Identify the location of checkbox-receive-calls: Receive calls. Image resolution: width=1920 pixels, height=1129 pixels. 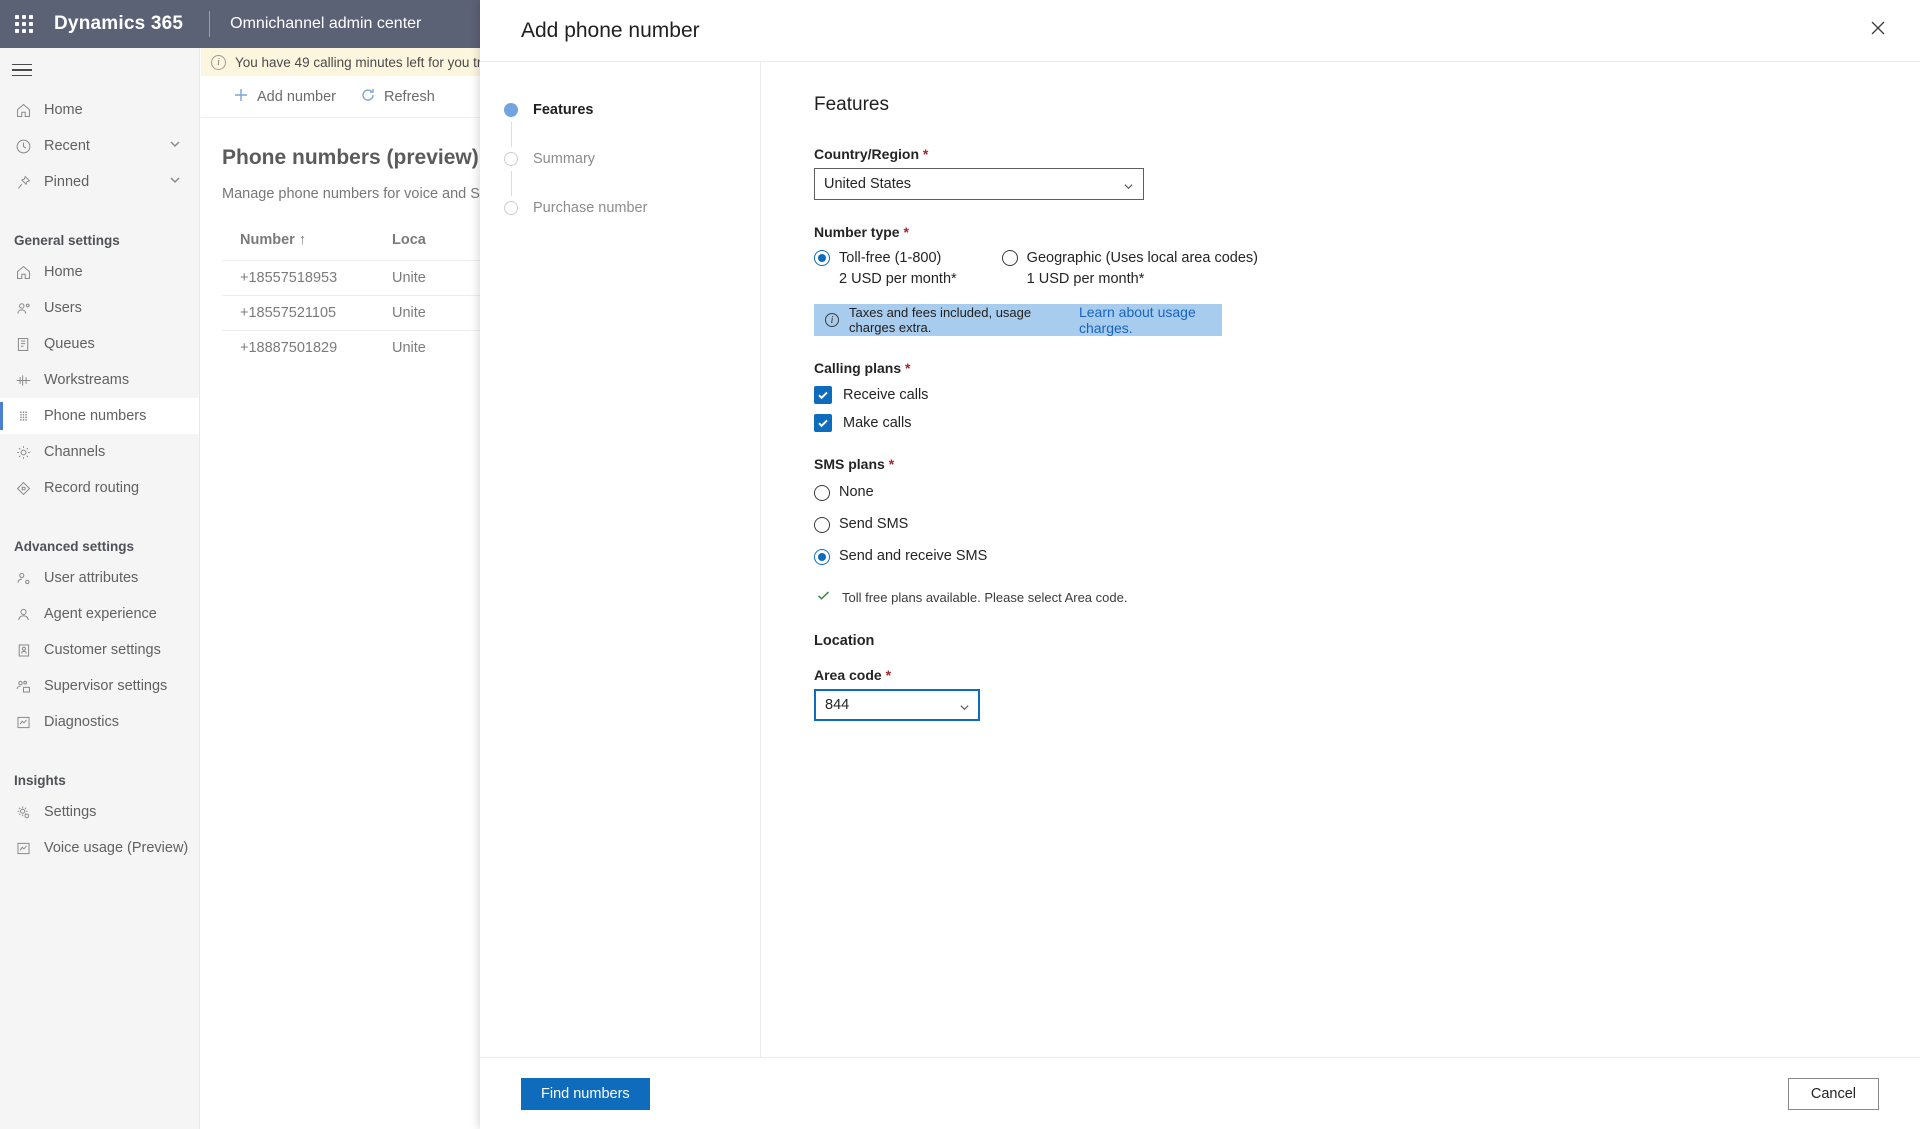
(1367, 395).